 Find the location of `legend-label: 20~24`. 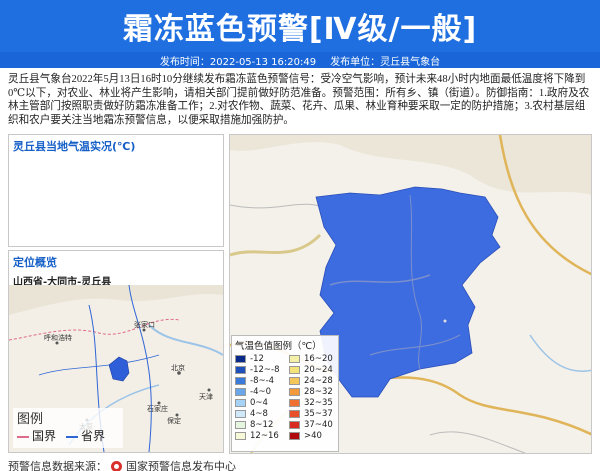

legend-label: 20~24 is located at coordinates (318, 370).